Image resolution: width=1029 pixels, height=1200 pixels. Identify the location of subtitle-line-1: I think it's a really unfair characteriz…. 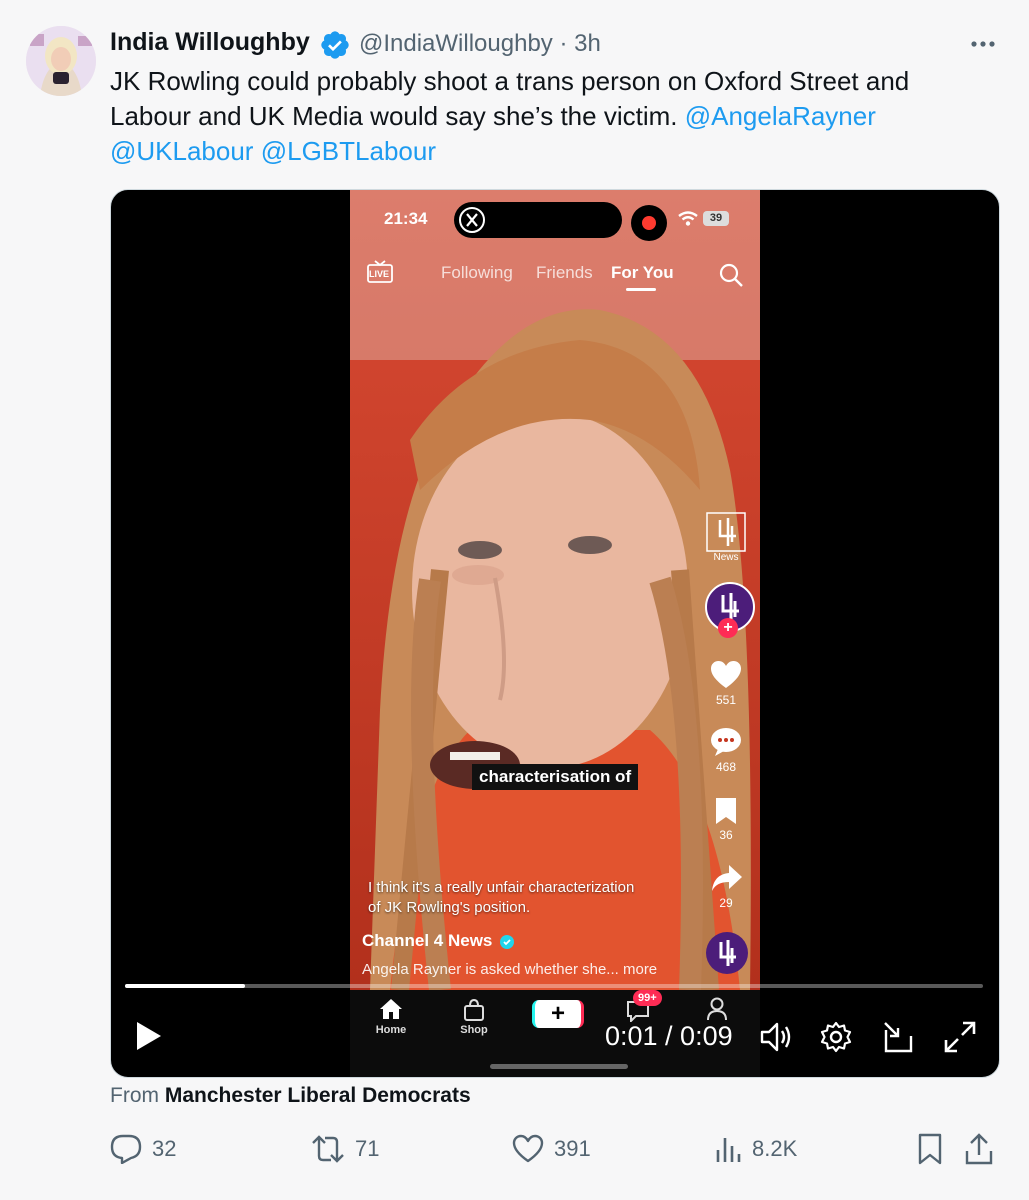
(501, 887).